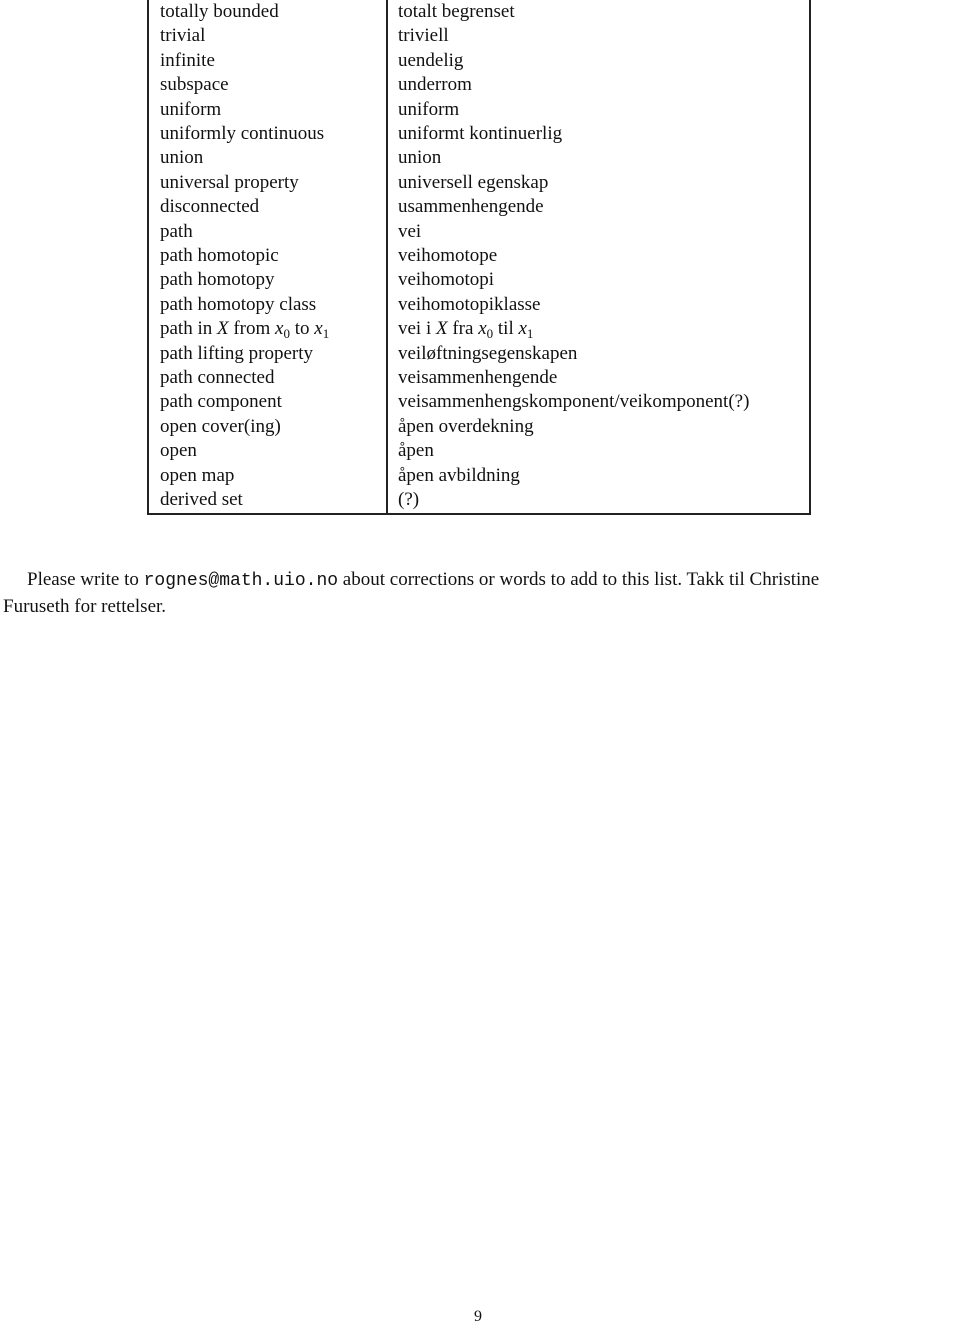 This screenshot has width=960, height=1328. What do you see at coordinates (187, 60) in the screenshot?
I see `english-term: infinite` at bounding box center [187, 60].